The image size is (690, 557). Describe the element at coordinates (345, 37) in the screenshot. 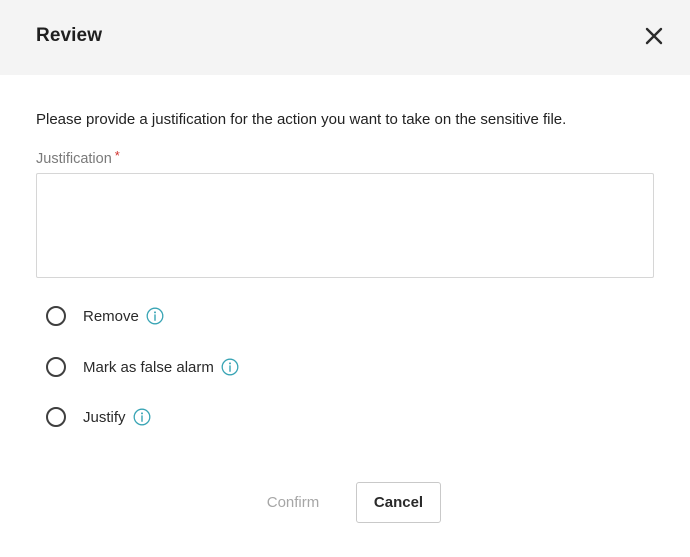

I see `dialog-header: Review` at that location.